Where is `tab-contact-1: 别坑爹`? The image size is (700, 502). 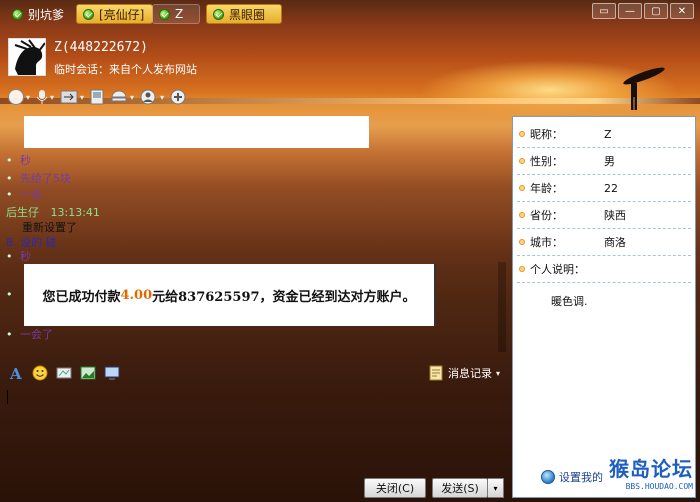 tab-contact-1: 别坑爹 is located at coordinates (39, 14).